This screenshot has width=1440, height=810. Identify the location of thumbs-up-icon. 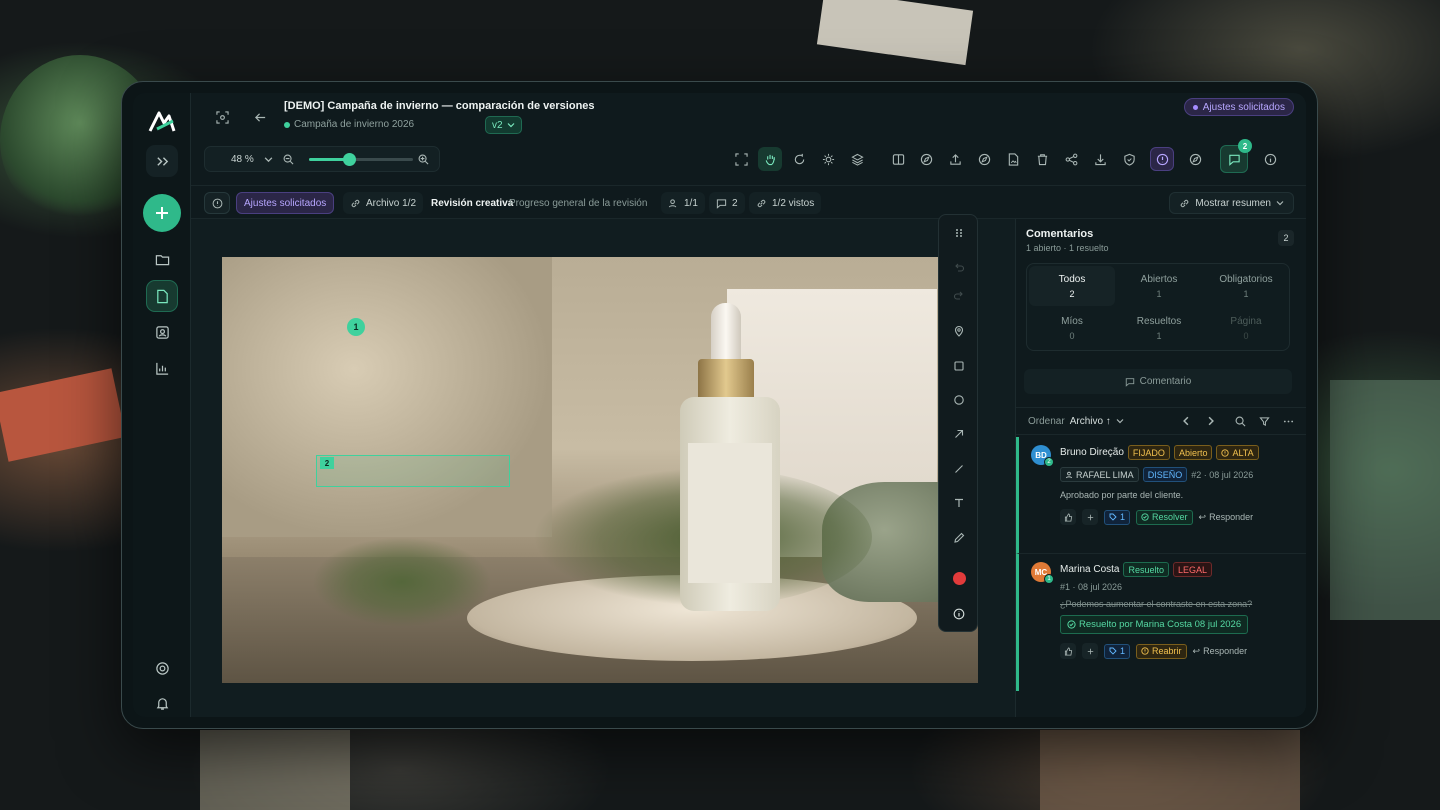
(1068, 651).